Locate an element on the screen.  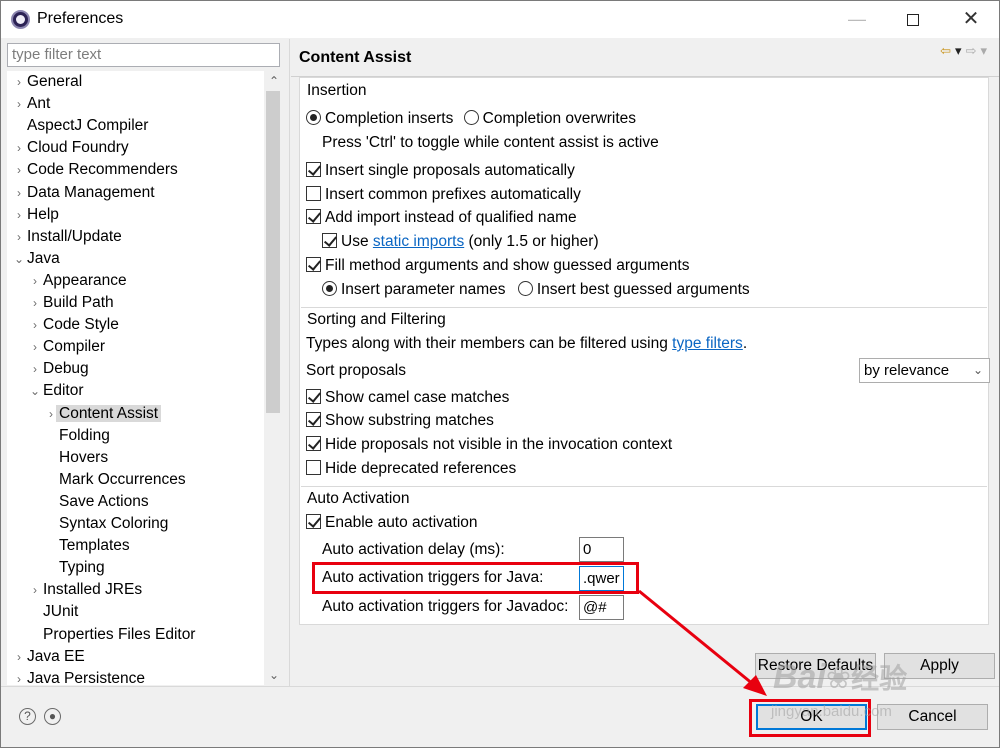
javadoc-triggers-input: @# is located at coordinates (601, 607).